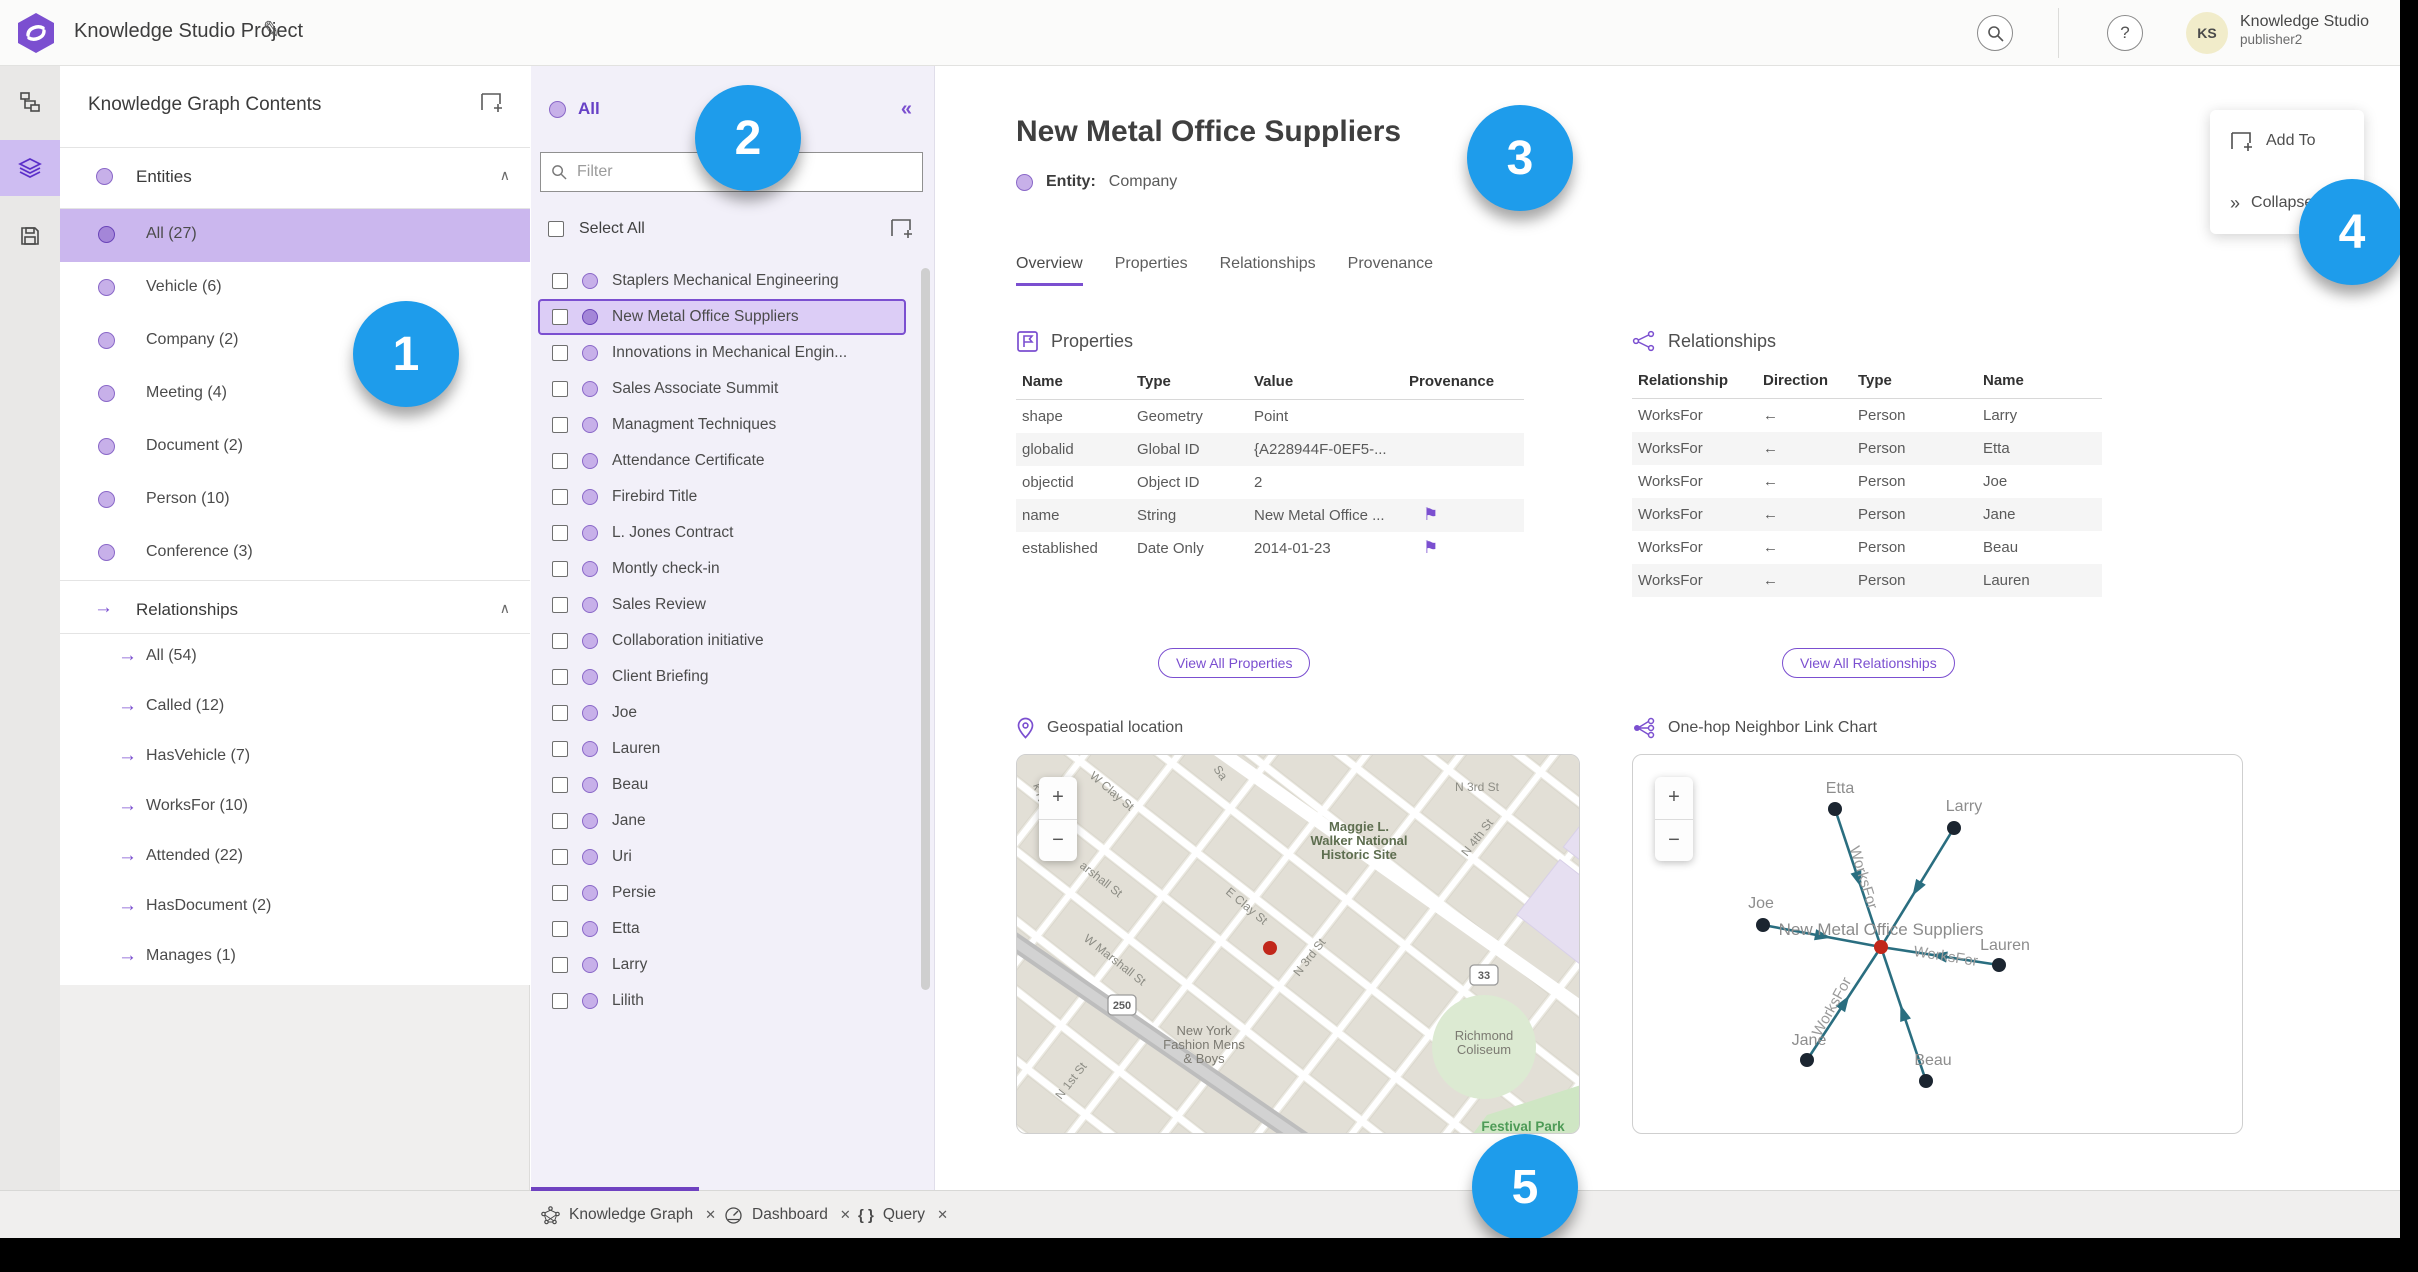  What do you see at coordinates (722, 425) in the screenshot?
I see `list-item: Managment Techniques` at bounding box center [722, 425].